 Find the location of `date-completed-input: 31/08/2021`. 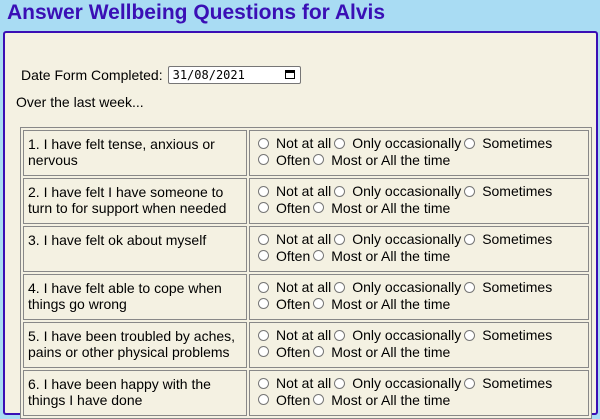

date-completed-input: 31/08/2021 is located at coordinates (234, 75).